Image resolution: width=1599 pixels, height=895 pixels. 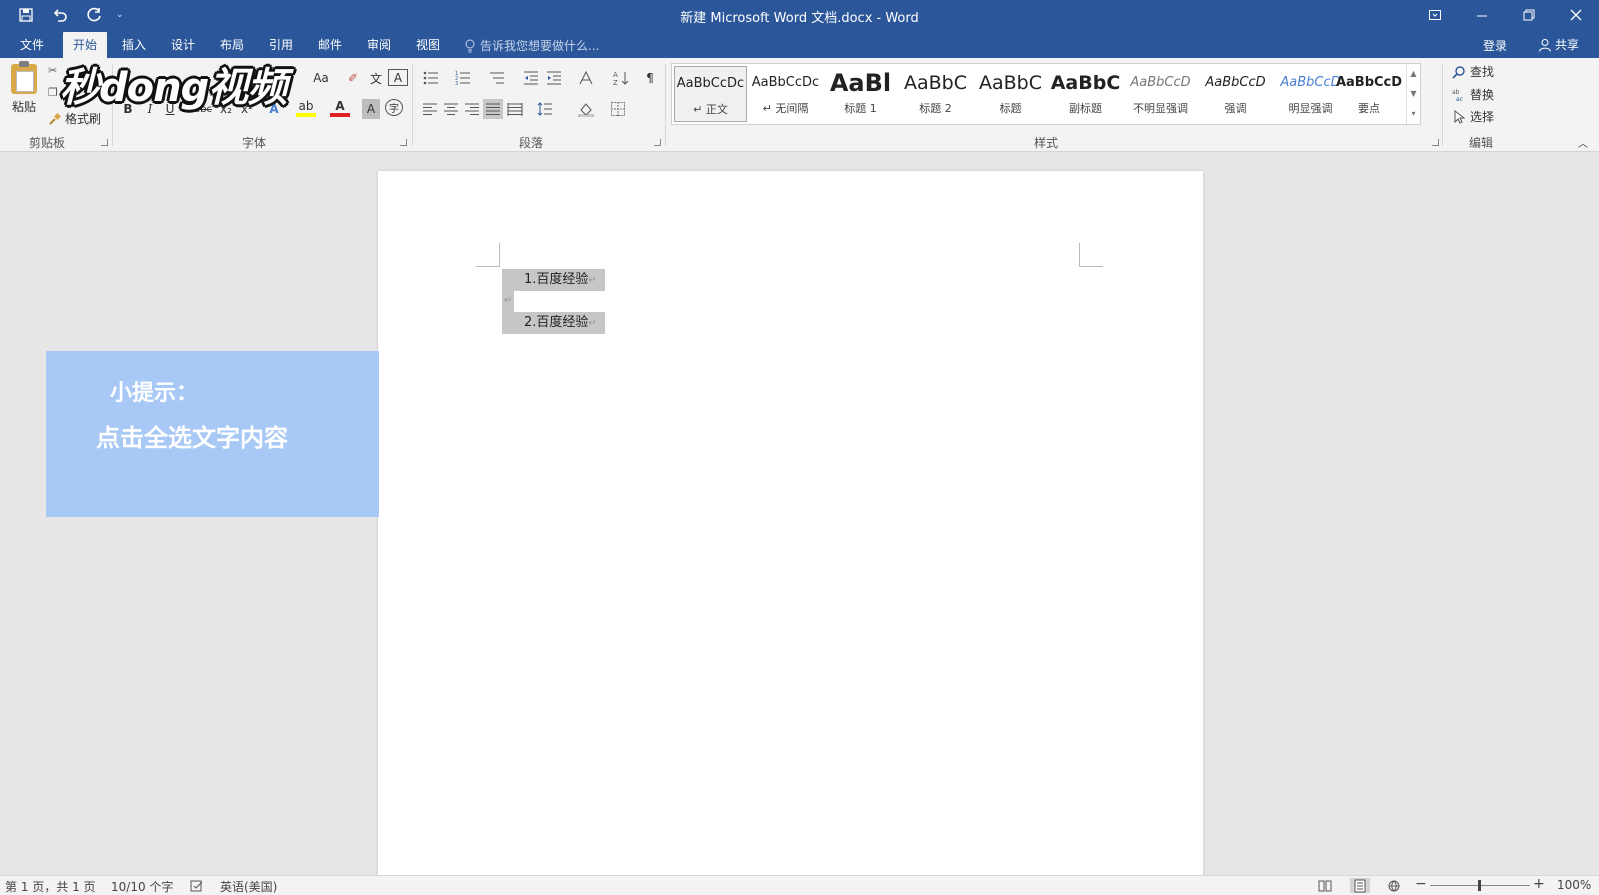 I want to click on replace-button: ab ac 替换, so click(x=1473, y=94).